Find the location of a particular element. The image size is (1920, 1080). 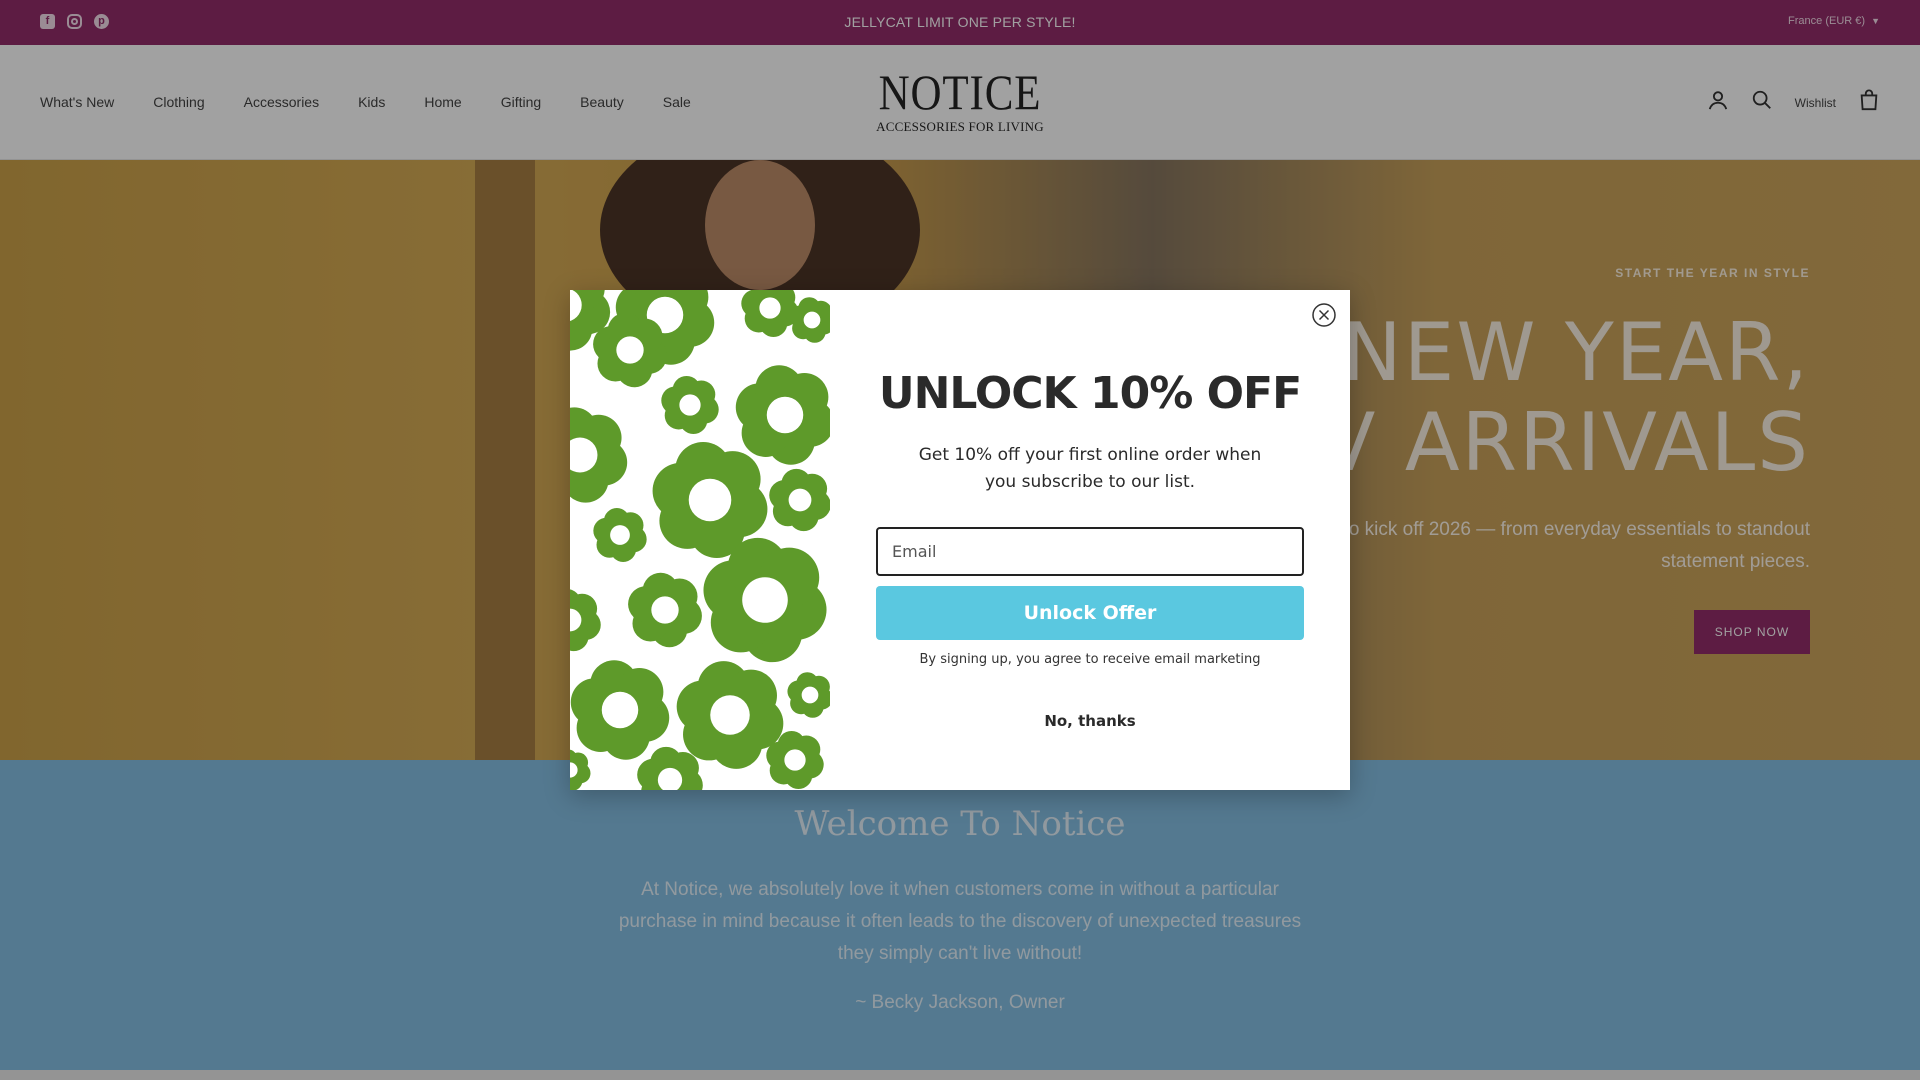

popup-title: UNLOCK 10% OFF is located at coordinates (1090, 393).